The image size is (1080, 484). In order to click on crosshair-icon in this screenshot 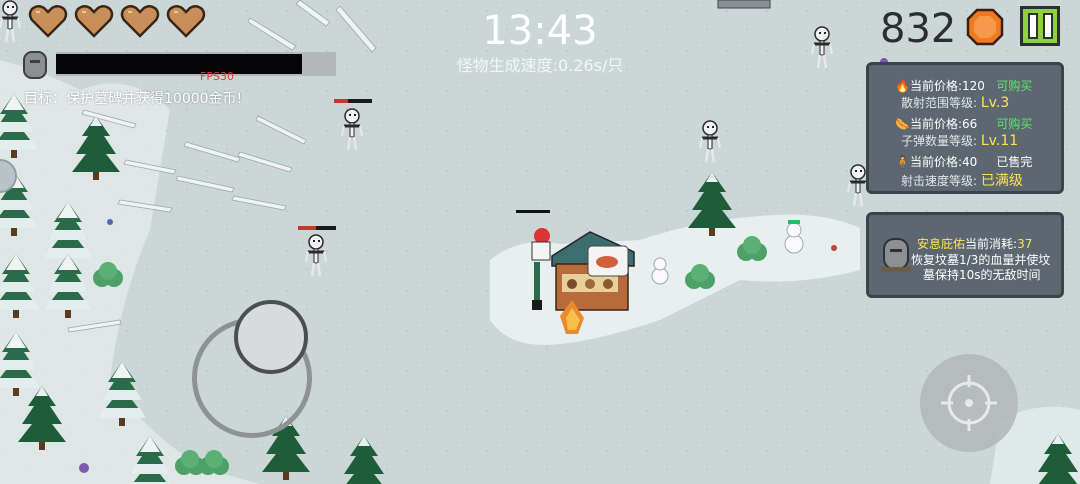, I will do `click(969, 403)`.